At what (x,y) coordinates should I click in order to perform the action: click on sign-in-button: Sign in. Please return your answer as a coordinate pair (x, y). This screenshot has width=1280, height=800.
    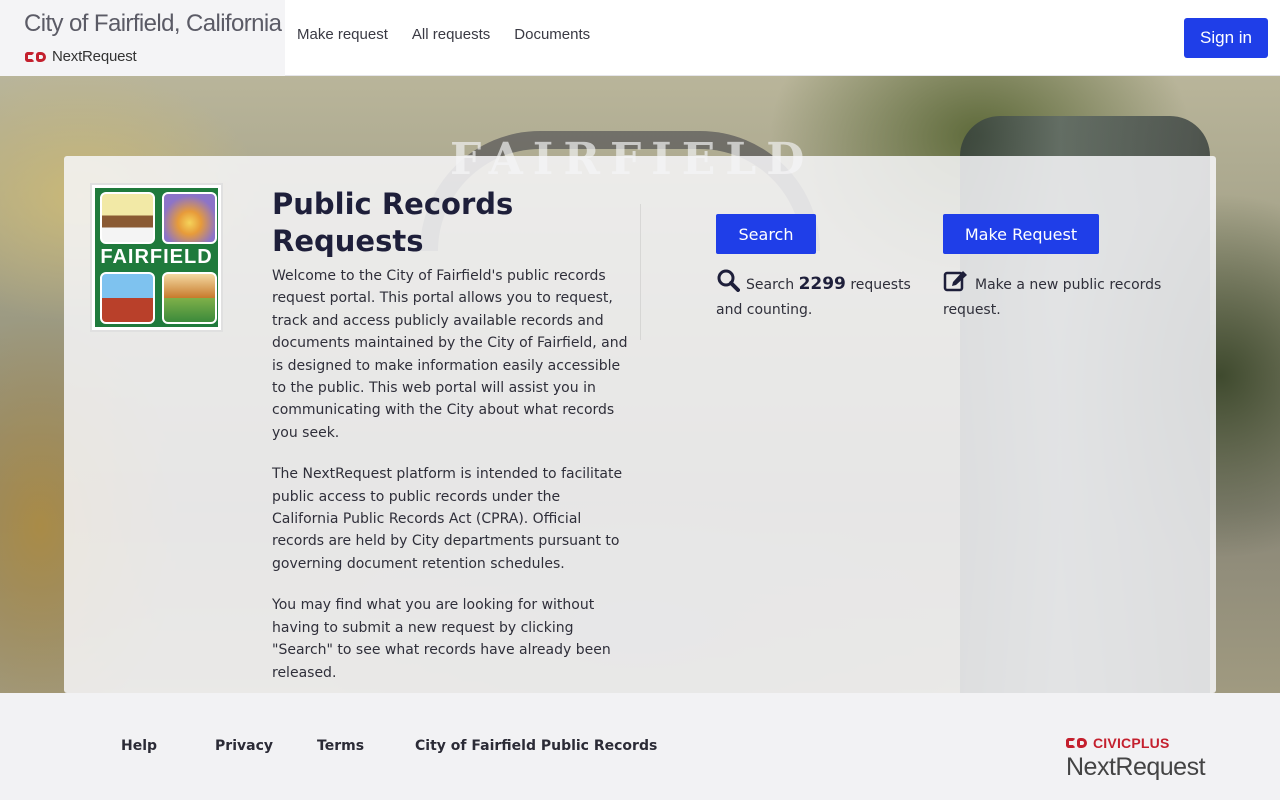
    Looking at the image, I should click on (1226, 38).